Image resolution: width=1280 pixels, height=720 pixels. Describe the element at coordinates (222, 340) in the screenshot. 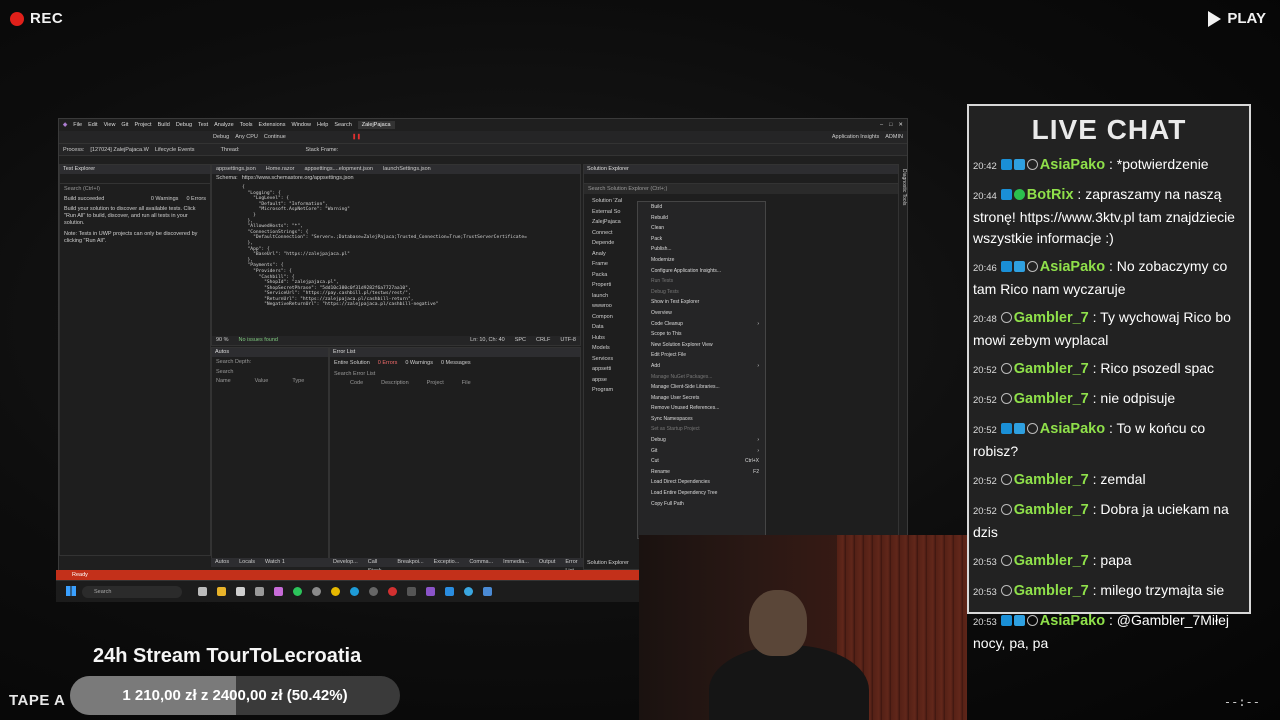

I see `zoom-level: 90 %` at that location.